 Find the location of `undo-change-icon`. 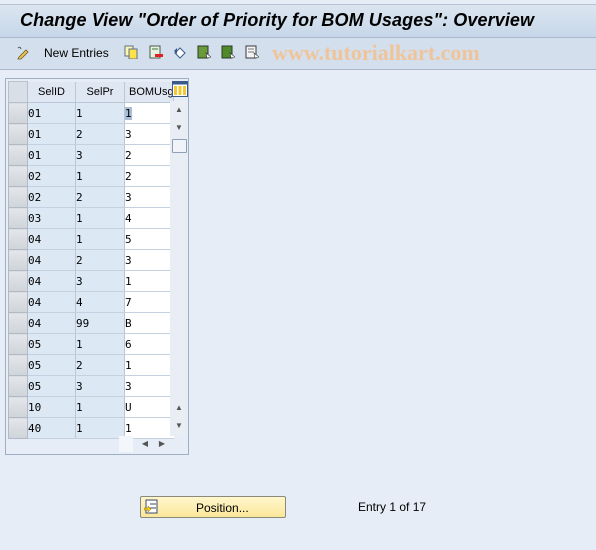

undo-change-icon is located at coordinates (180, 52).